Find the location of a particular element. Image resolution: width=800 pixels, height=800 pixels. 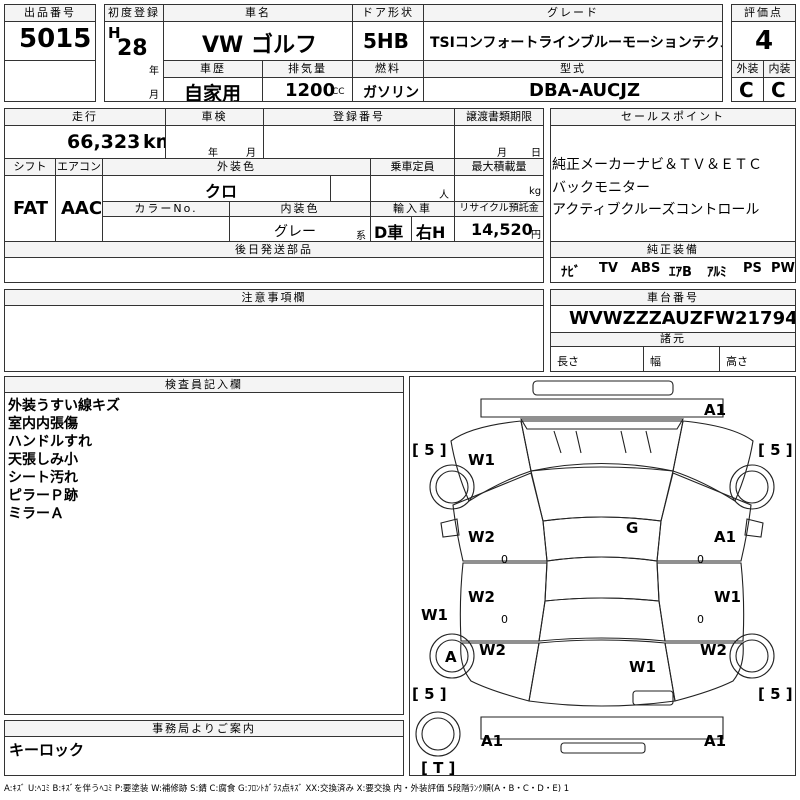

mark-zero-2: 0 is located at coordinates (700, 559).